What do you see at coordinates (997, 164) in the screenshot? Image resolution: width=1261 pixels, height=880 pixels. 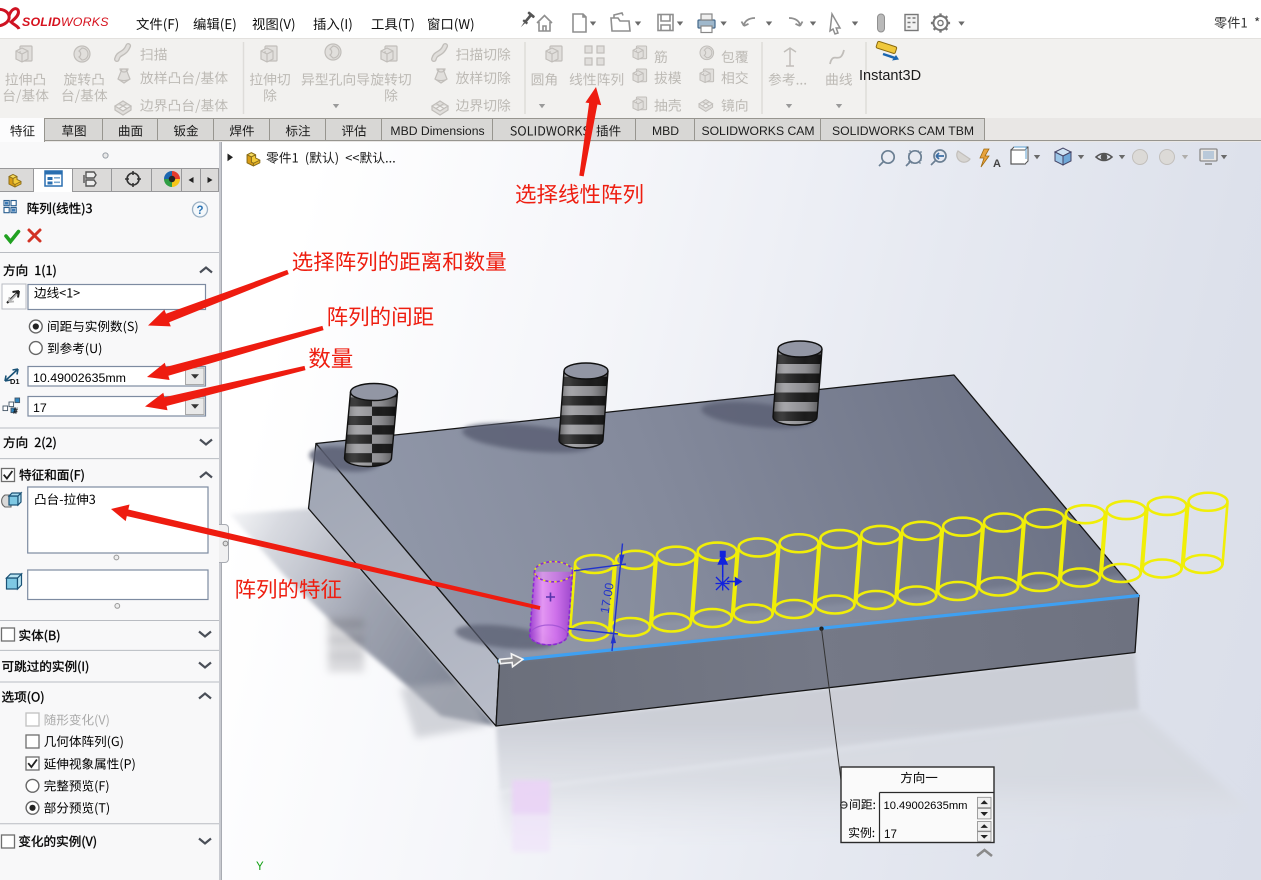 I see `svg-text: A` at bounding box center [997, 164].